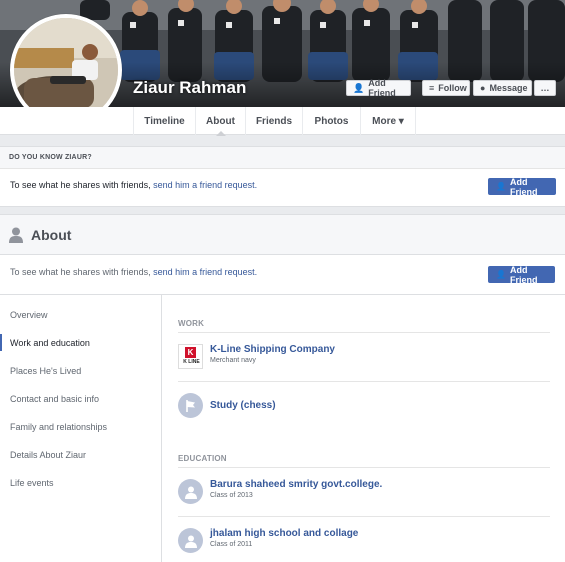  Describe the element at coordinates (220, 121) in the screenshot. I see `tab-about: About` at that location.